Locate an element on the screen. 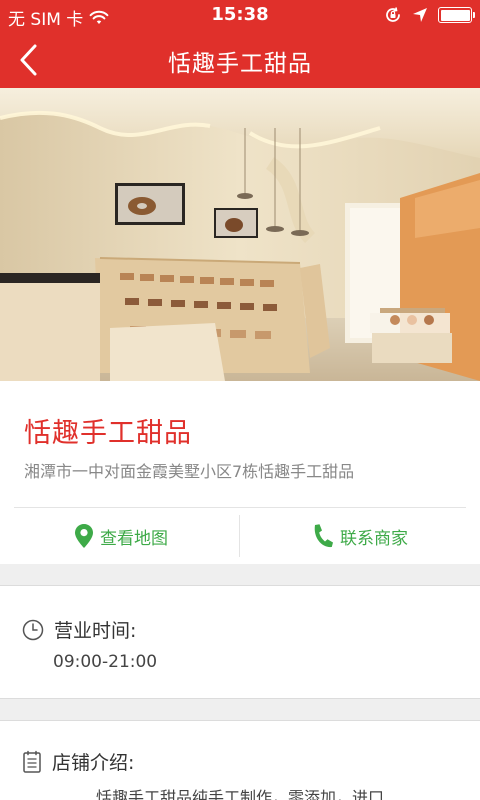 The image size is (480, 800). business-hours-heading-row: 营业时间: is located at coordinates (79, 629).